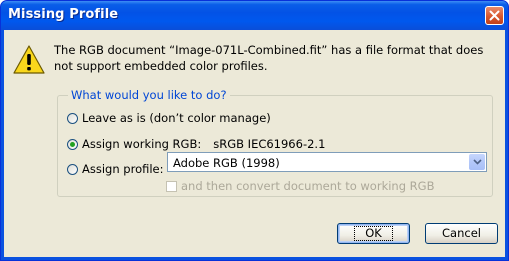 This screenshot has width=509, height=261. Describe the element at coordinates (63, 14) in the screenshot. I see `window-title: Missing Profile` at that location.